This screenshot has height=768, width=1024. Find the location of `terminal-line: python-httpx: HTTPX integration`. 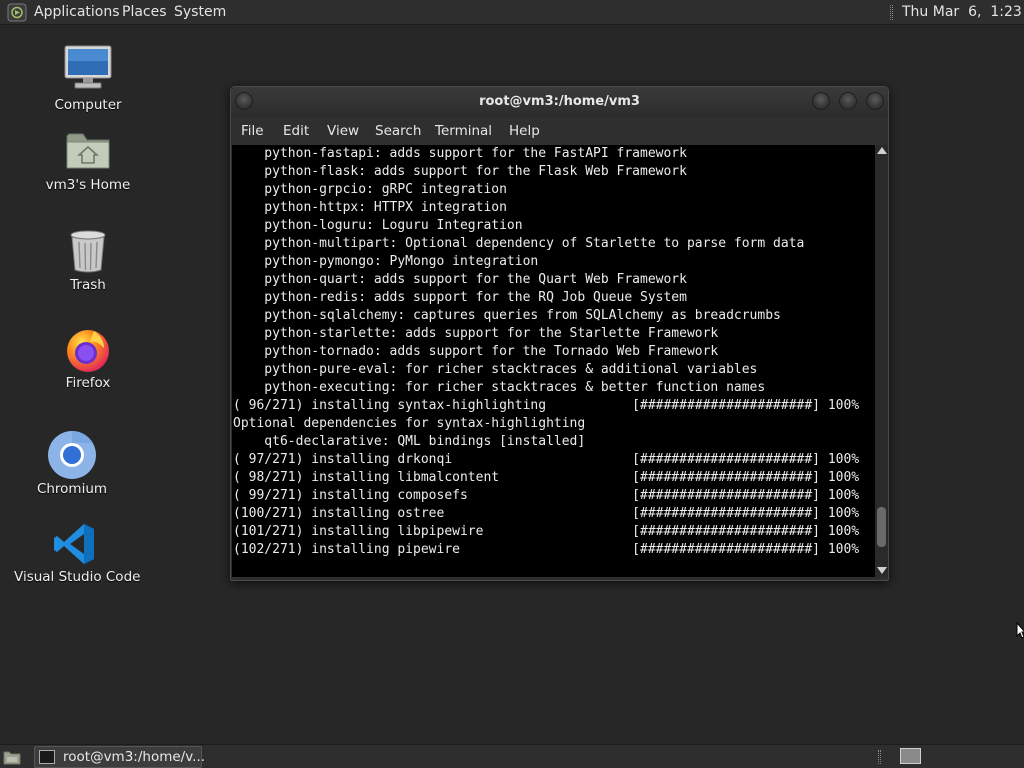

terminal-line: python-httpx: HTTPX integration is located at coordinates (370, 207).